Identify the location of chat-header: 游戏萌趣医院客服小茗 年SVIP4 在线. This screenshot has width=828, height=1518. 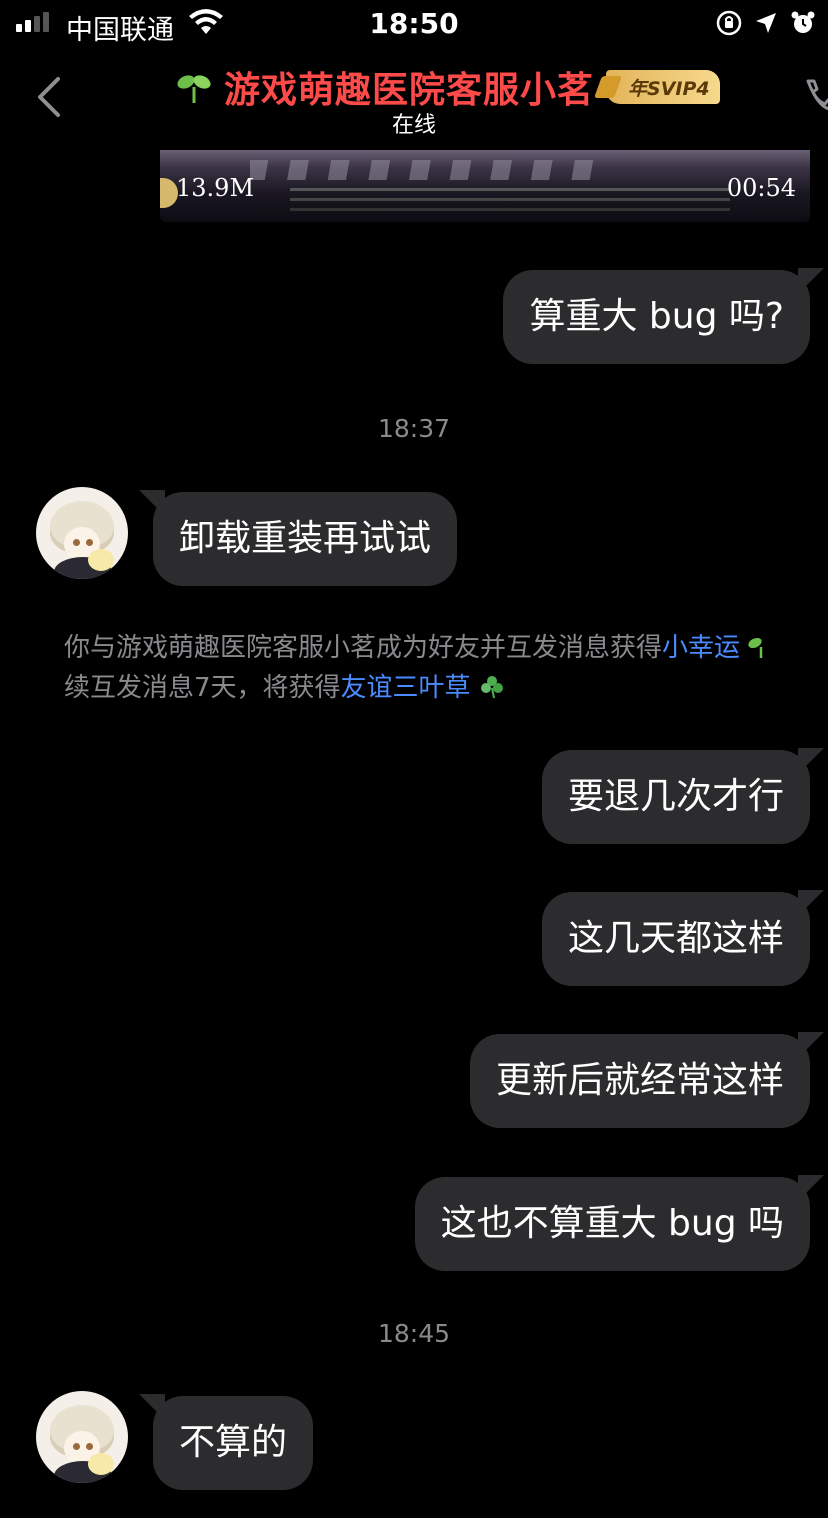
(414, 100).